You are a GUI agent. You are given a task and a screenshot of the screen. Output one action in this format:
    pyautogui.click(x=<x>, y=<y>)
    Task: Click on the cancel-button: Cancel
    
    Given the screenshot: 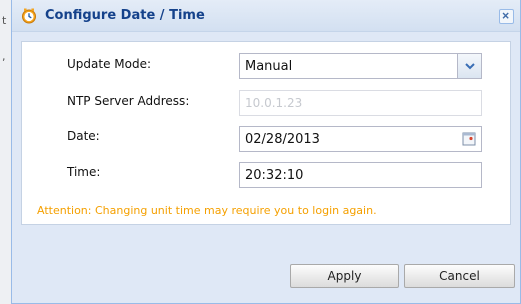 What is the action you would take?
    pyautogui.click(x=459, y=276)
    